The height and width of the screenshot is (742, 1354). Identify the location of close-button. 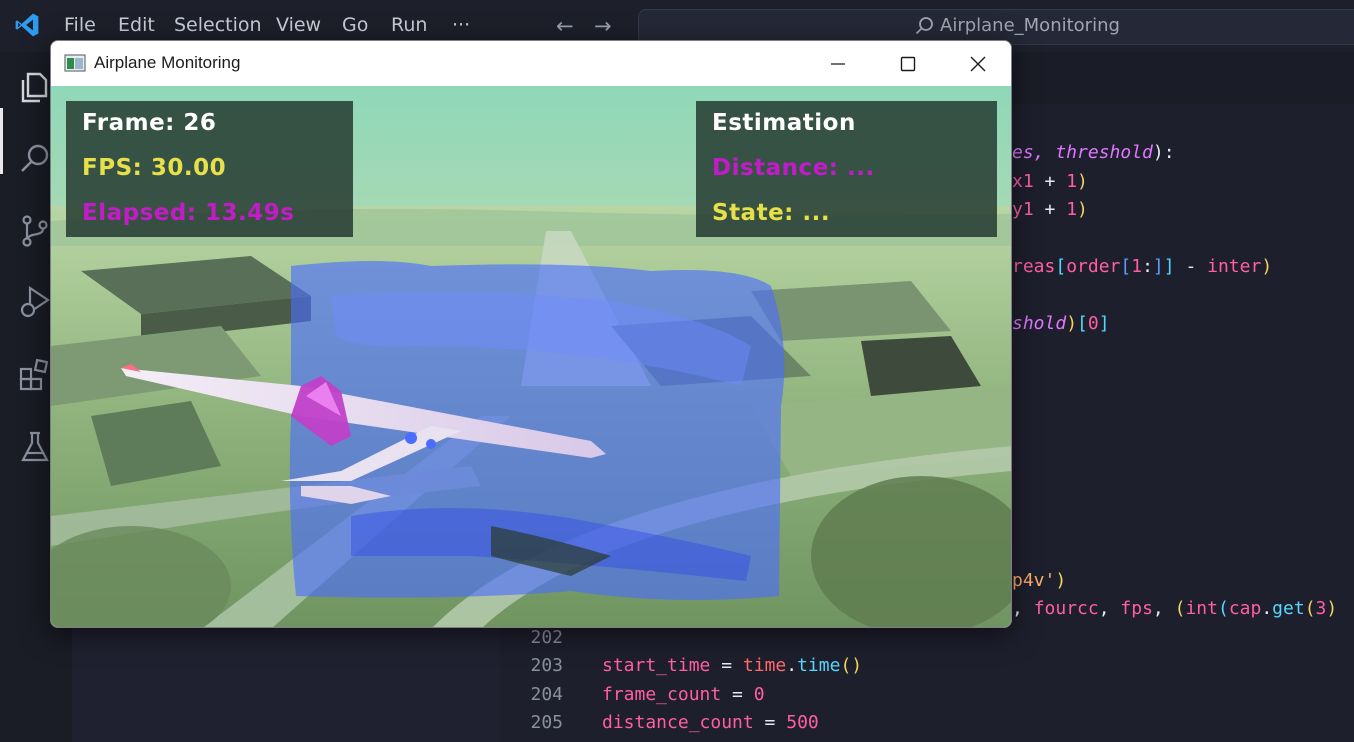
(977, 63).